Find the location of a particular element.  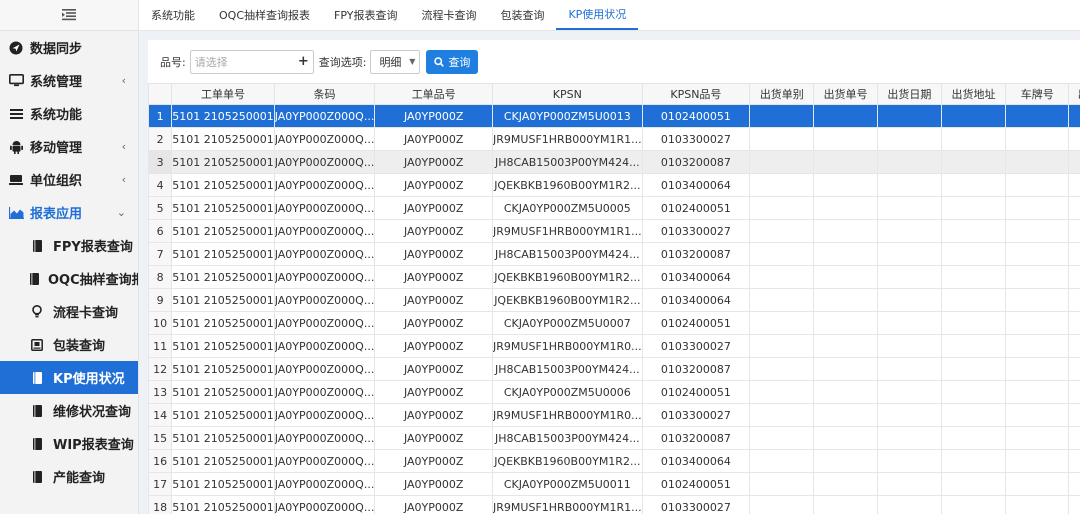

column-header: KPSN品号 is located at coordinates (696, 94).